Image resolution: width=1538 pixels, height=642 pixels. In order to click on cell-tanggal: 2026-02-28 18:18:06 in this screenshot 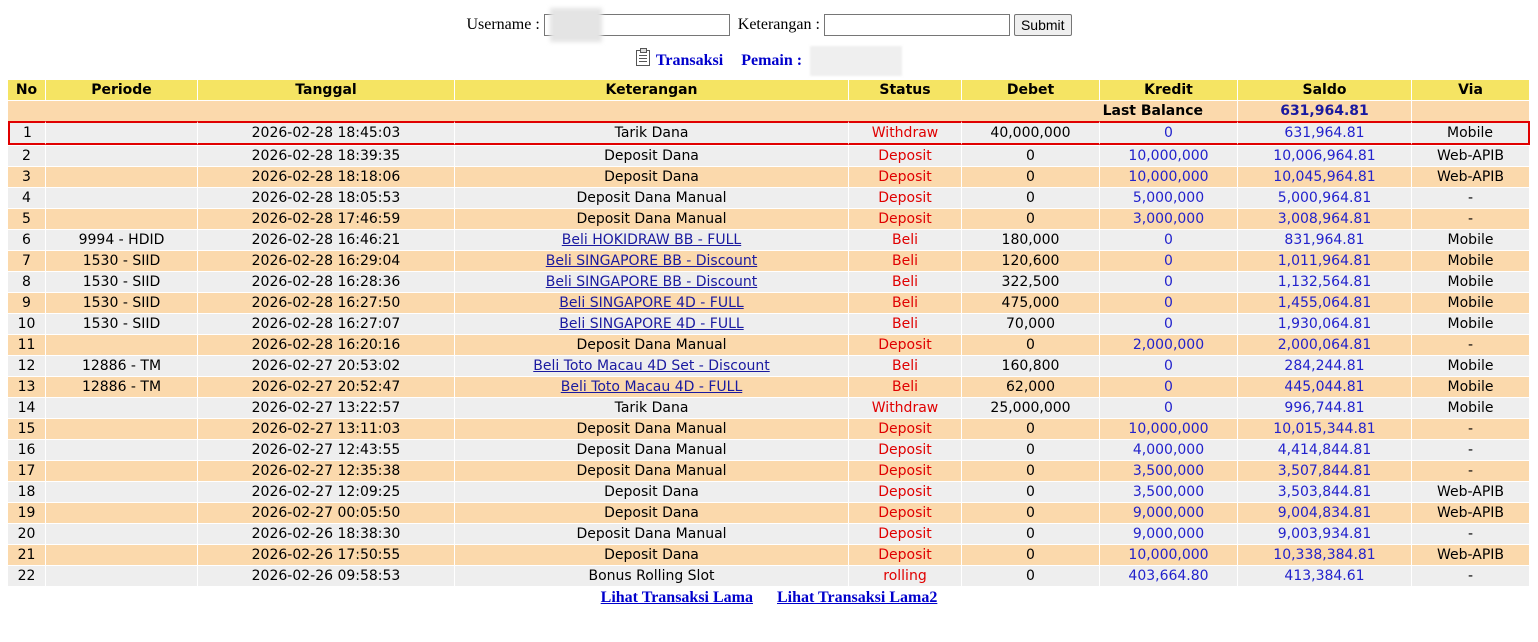, I will do `click(326, 176)`.